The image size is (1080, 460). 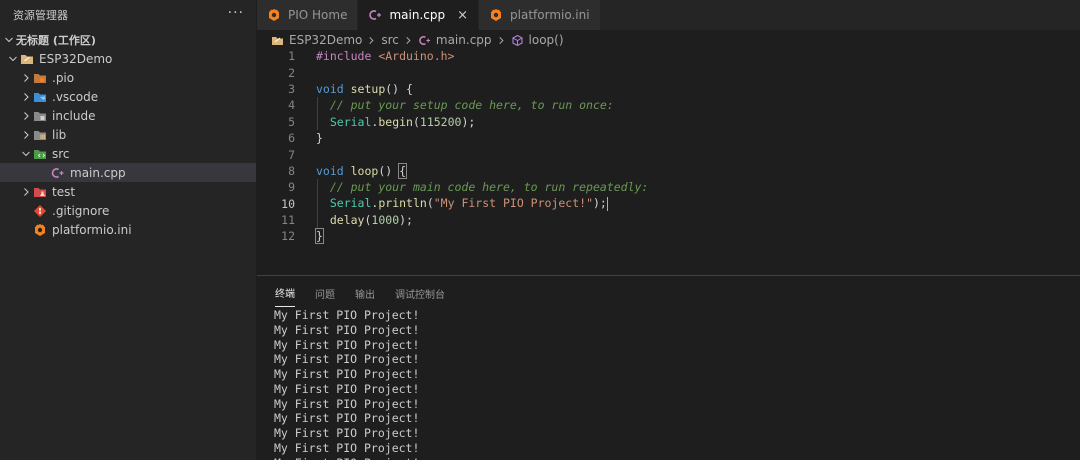 I want to click on tab-problems: 问题, so click(x=325, y=292).